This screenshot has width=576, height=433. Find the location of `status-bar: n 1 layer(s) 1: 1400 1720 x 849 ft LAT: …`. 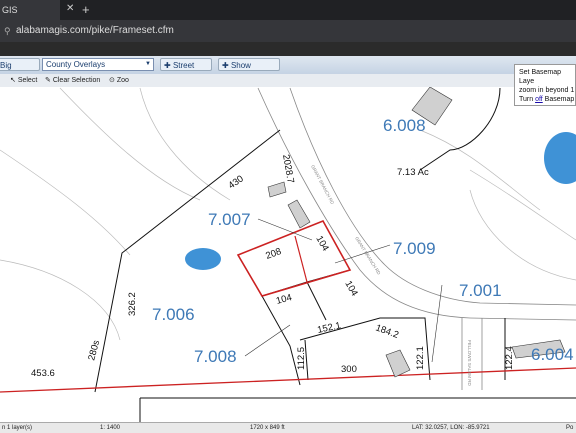

status-bar: n 1 layer(s) 1: 1400 1720 x 849 ft LAT: … is located at coordinates (288, 427).